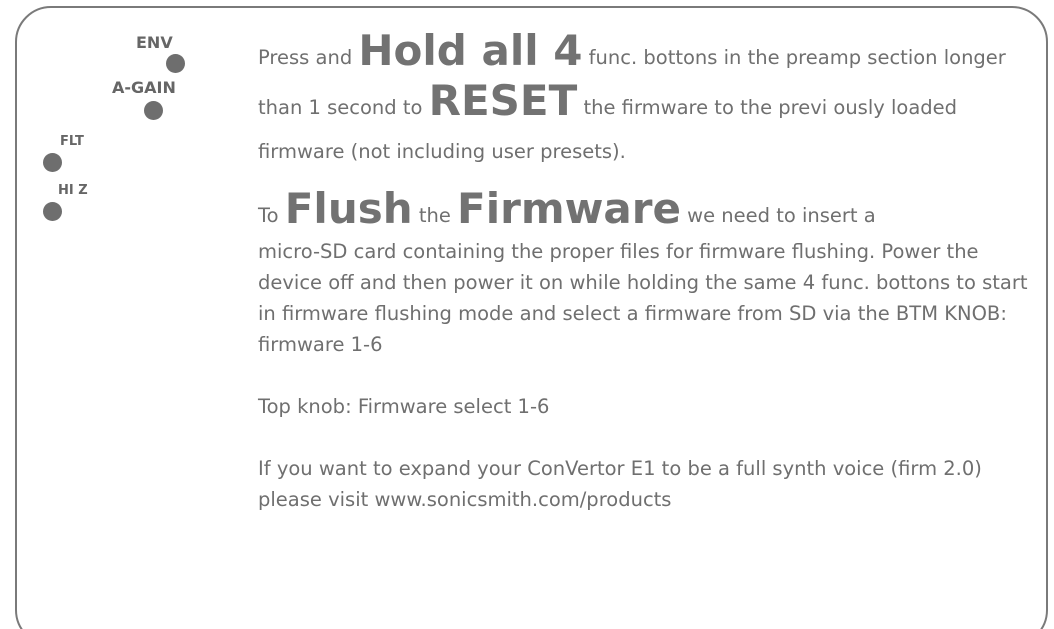 This screenshot has height=629, width=1054. What do you see at coordinates (153, 110) in the screenshot?
I see `a-gain-led-icon` at bounding box center [153, 110].